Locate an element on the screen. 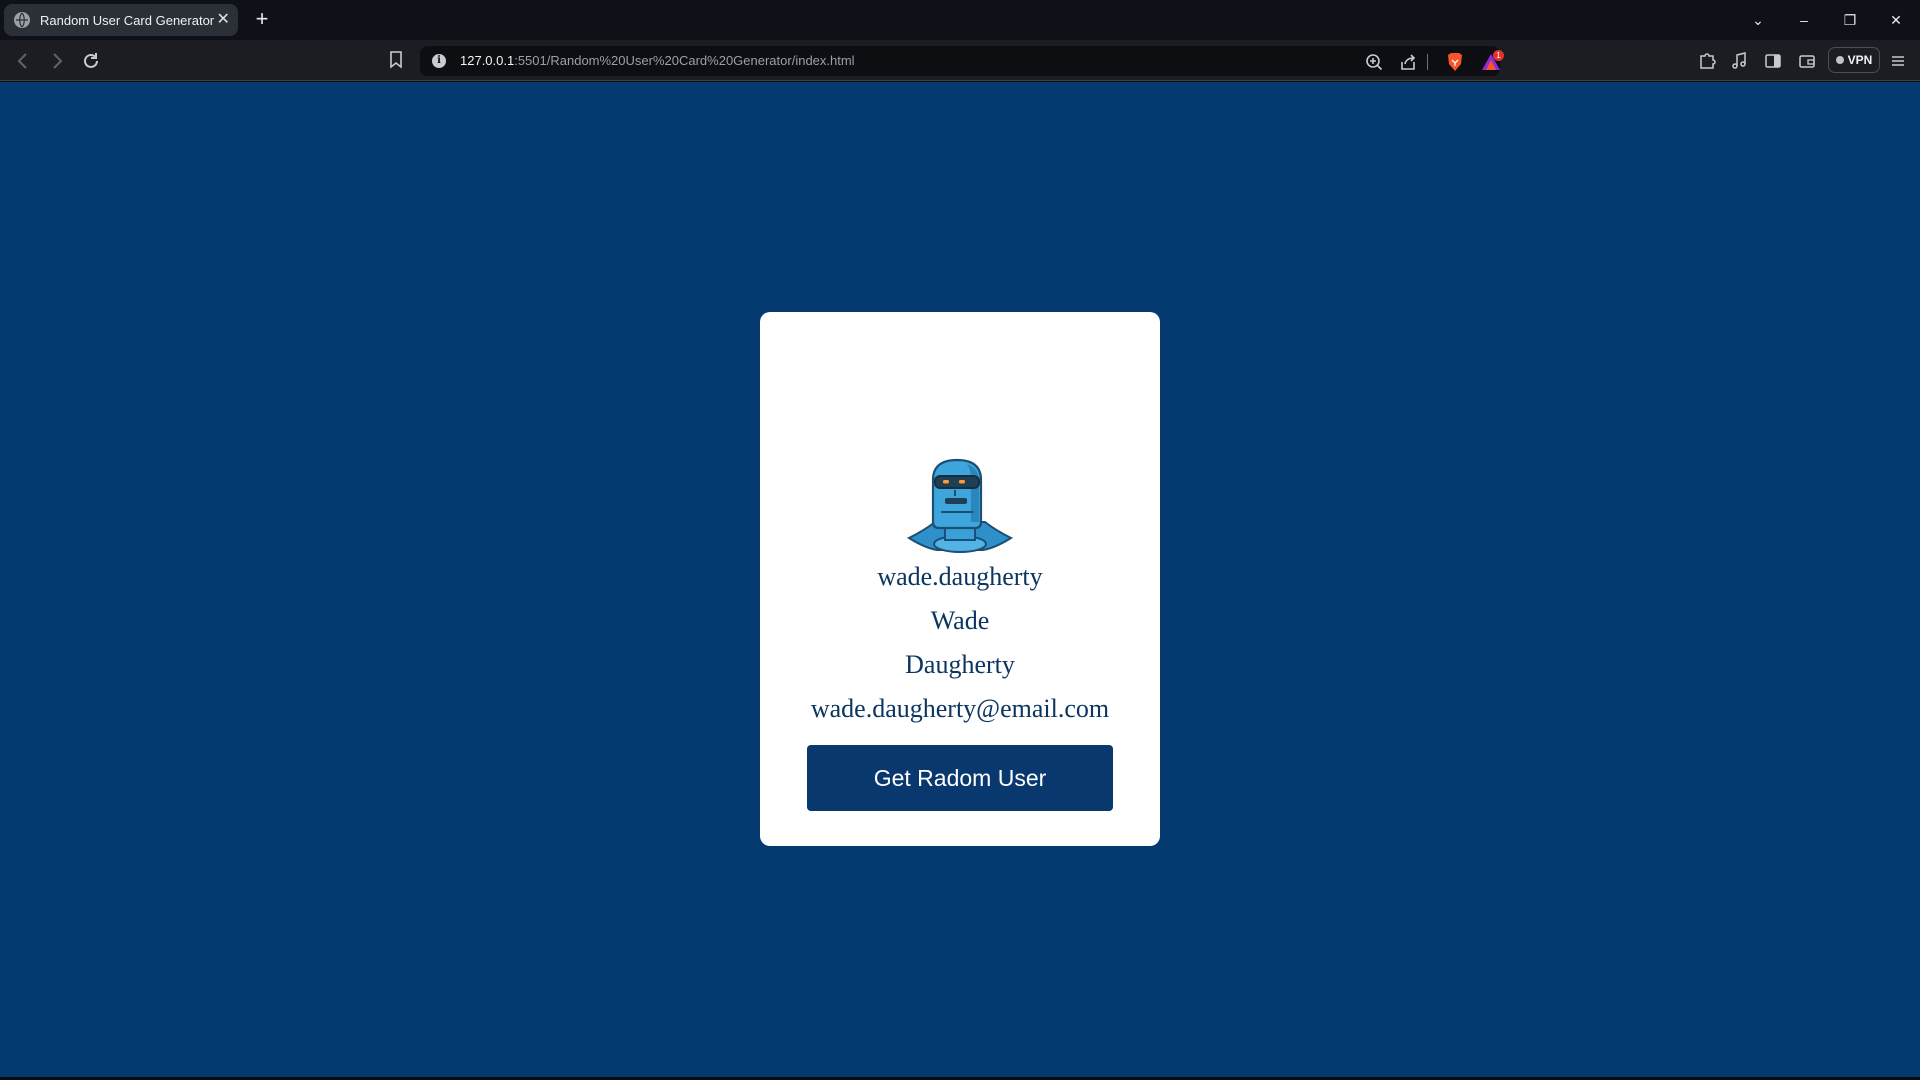 The image size is (1920, 1080). restore-icon: ❐ is located at coordinates (1850, 20).